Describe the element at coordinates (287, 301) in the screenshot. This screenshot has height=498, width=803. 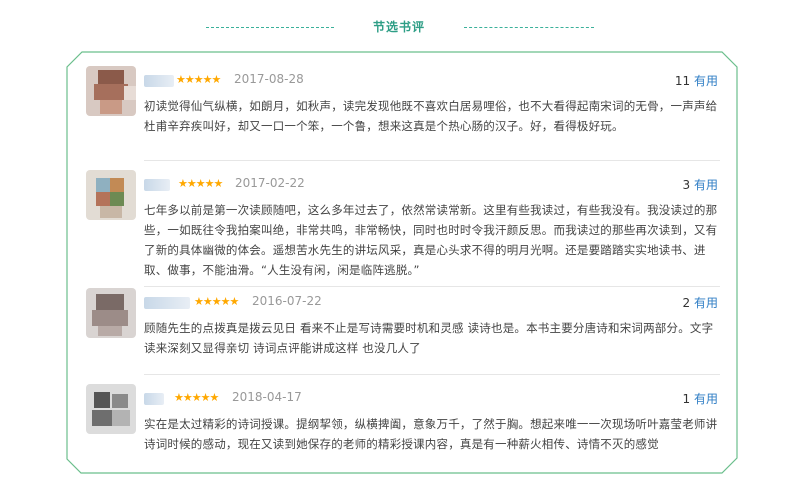
I see `review-date: 2016-07-22` at that location.